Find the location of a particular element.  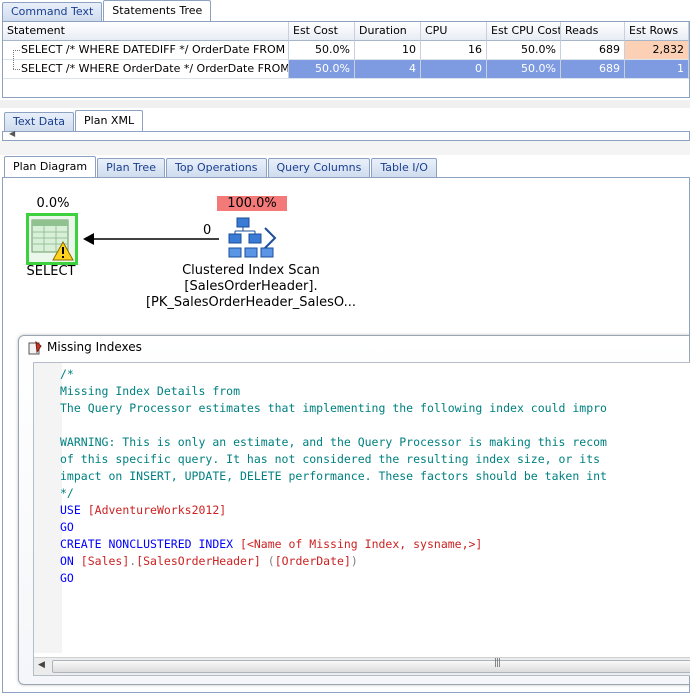

top-tabstrip: Command Text Statements Tree is located at coordinates (107, 10).